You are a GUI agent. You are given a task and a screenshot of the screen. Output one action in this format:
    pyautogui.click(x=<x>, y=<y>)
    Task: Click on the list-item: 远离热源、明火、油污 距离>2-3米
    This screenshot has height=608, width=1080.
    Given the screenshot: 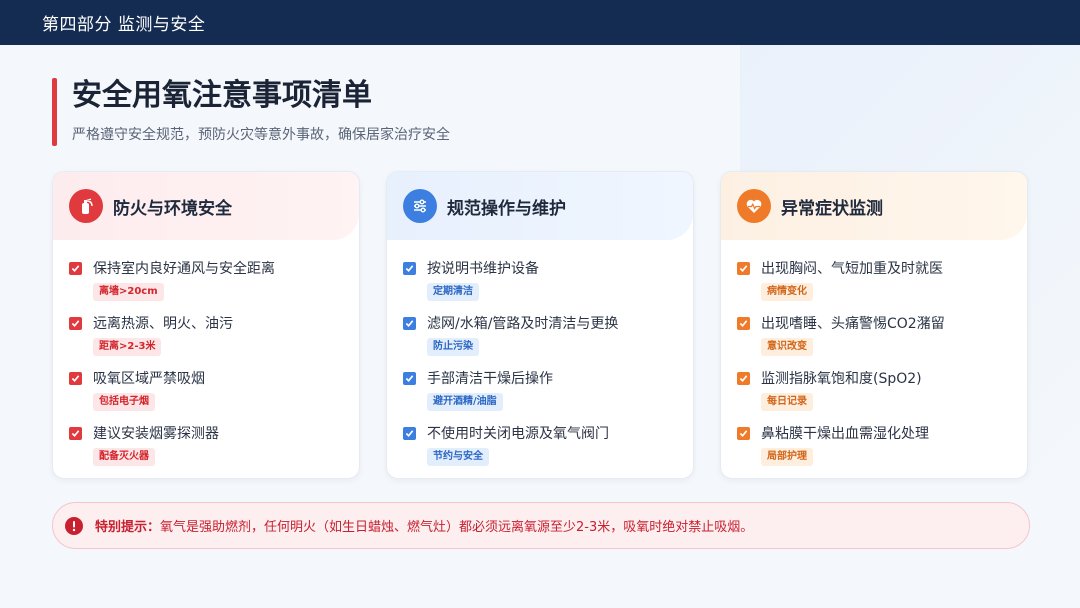 What is the action you would take?
    pyautogui.click(x=214, y=340)
    